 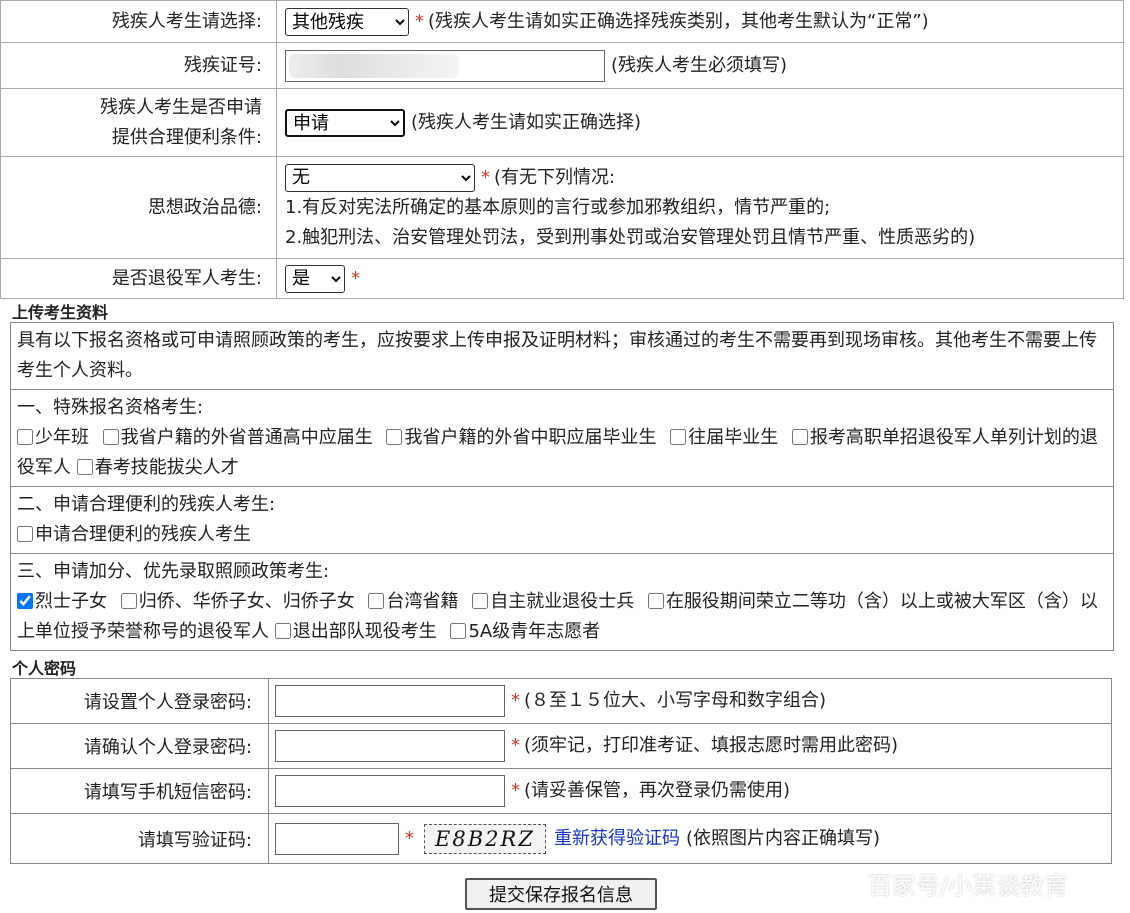 What do you see at coordinates (139, 791) in the screenshot?
I see `sms-password-label: 请填写手机短信密码:` at bounding box center [139, 791].